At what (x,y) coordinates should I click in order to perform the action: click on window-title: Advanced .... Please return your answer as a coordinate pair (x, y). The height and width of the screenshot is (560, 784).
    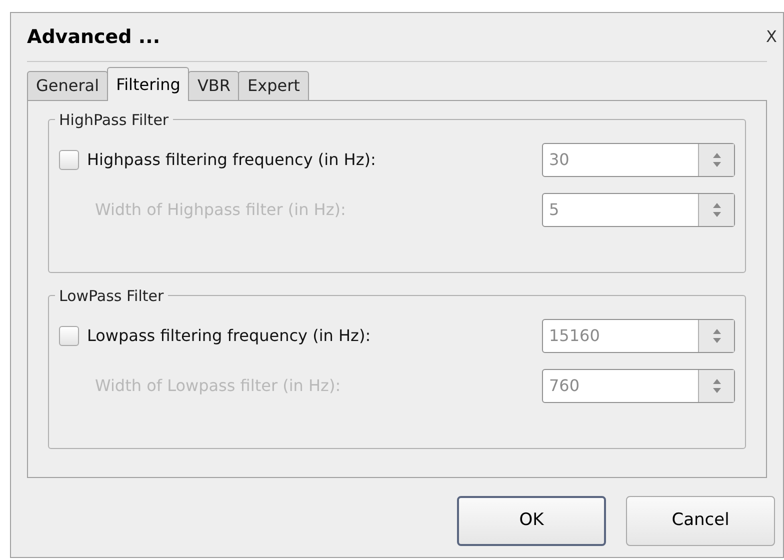
    Looking at the image, I should click on (93, 37).